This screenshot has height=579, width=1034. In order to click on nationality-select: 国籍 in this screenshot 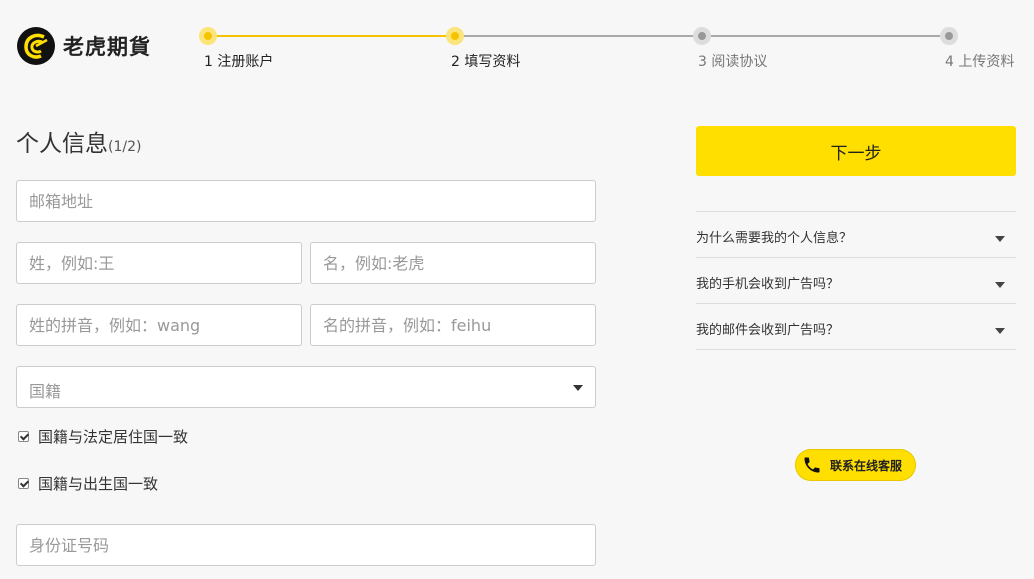, I will do `click(306, 387)`.